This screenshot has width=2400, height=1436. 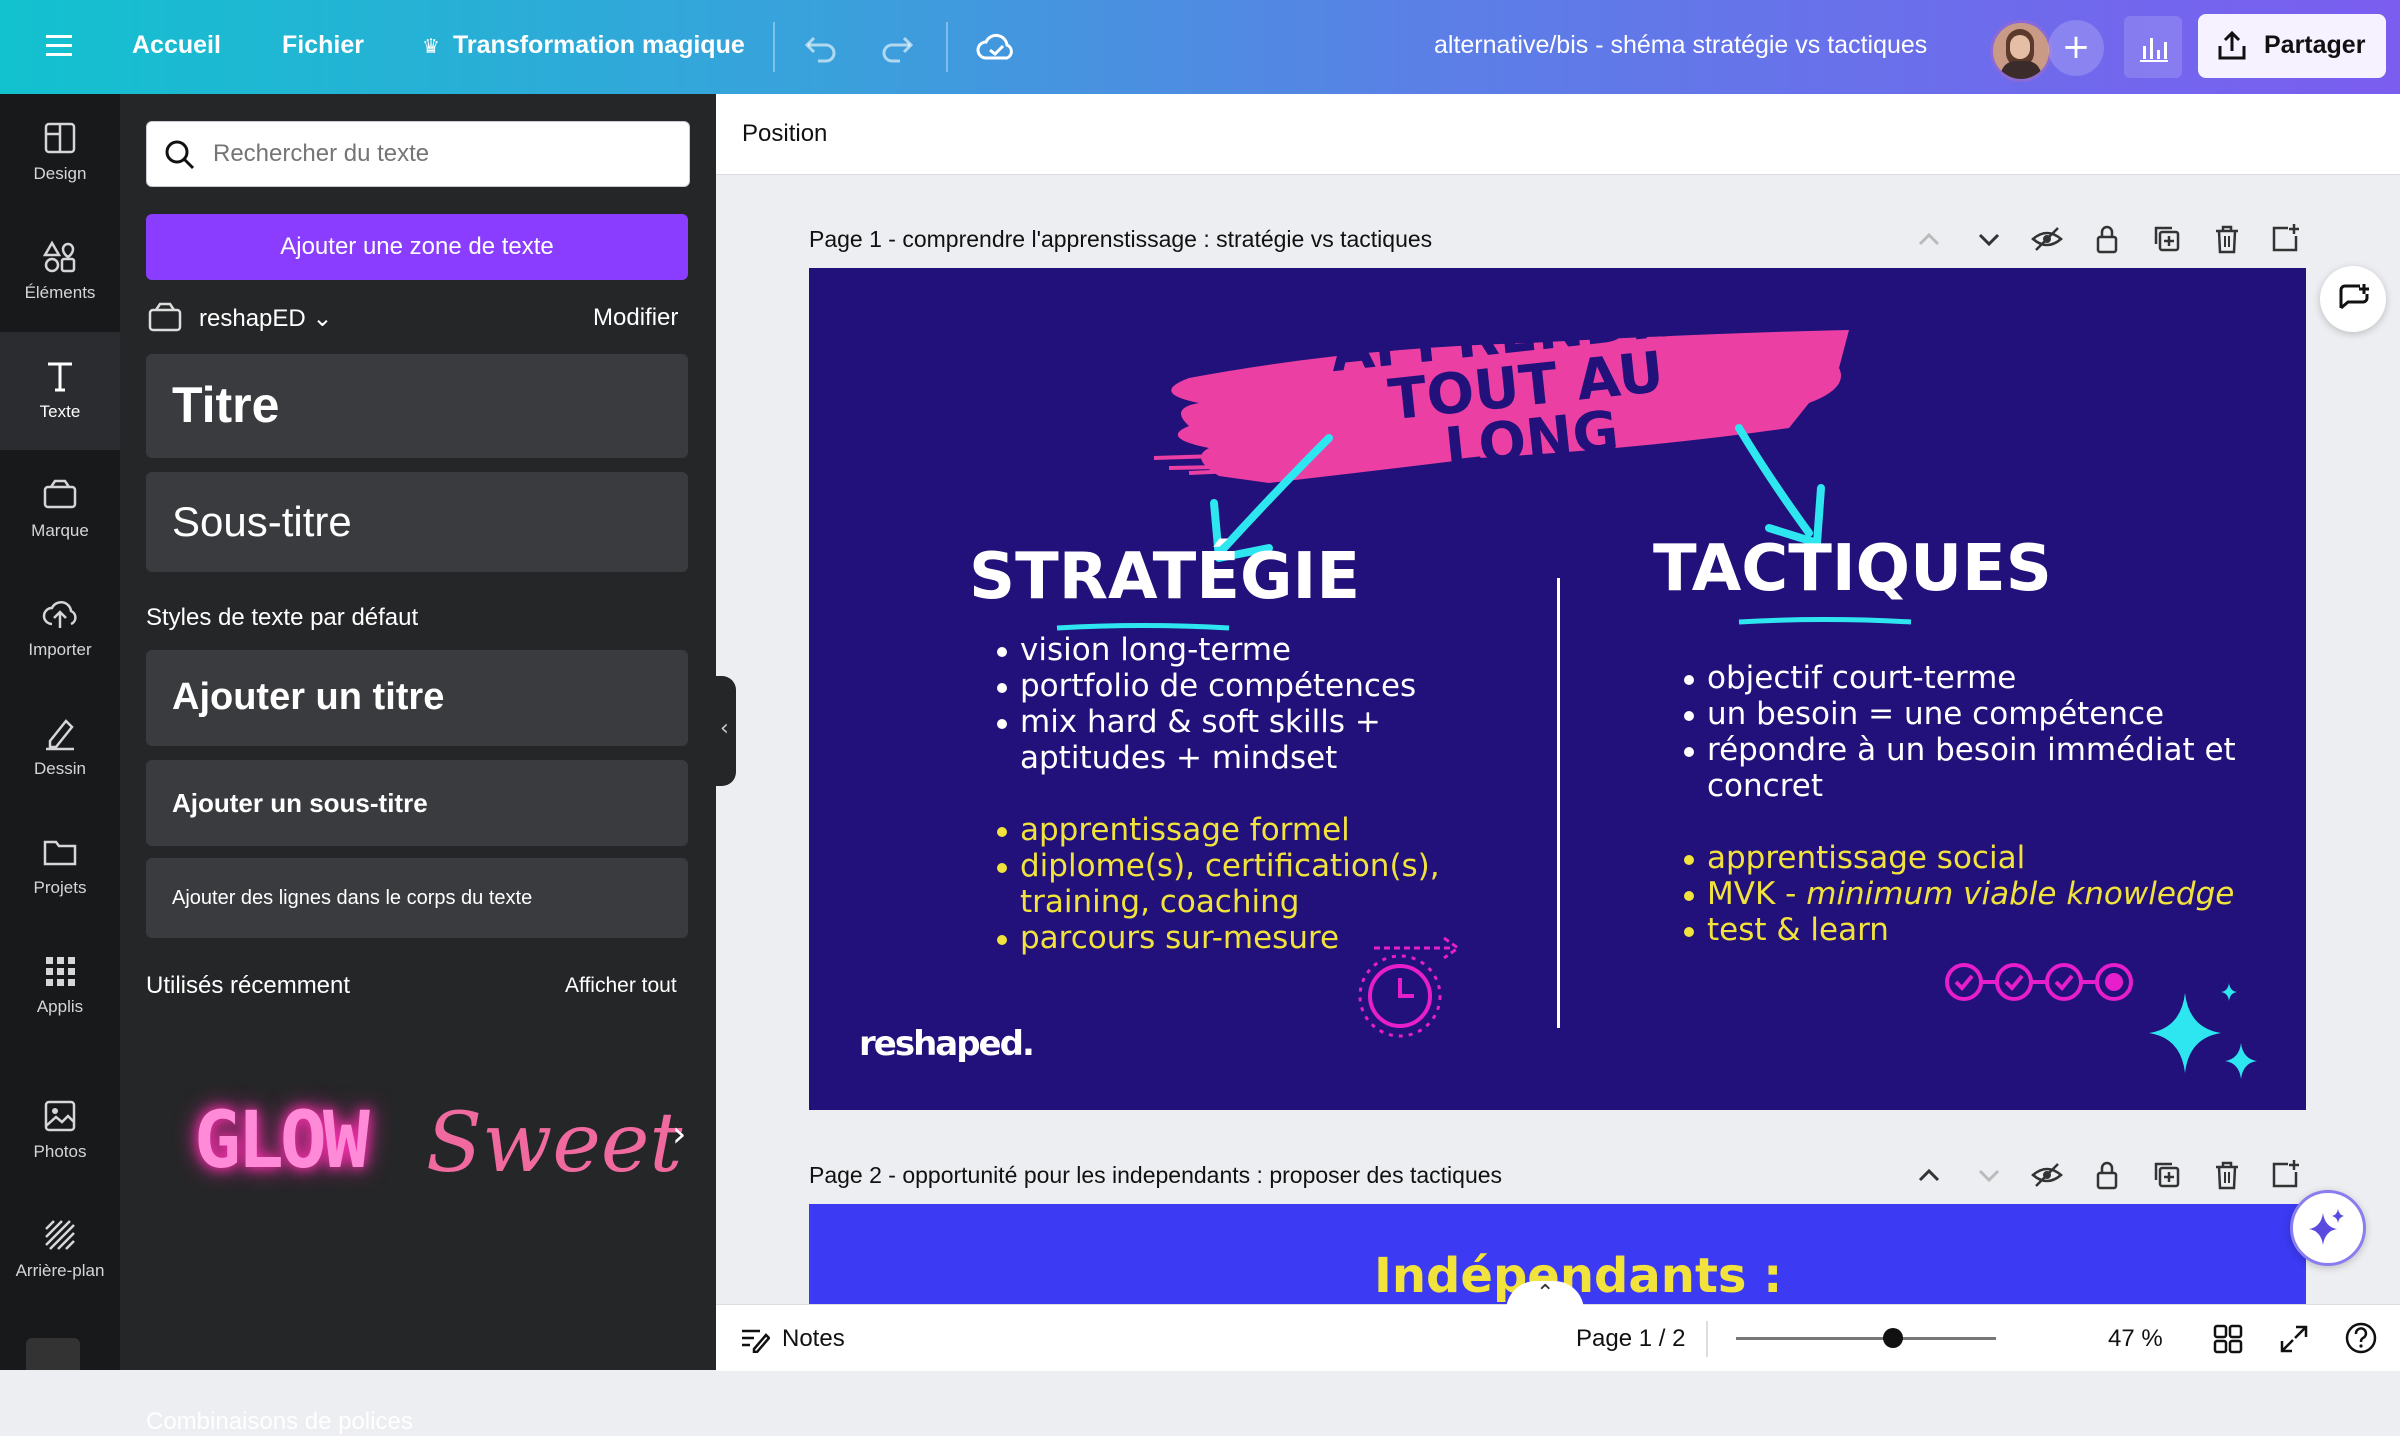 What do you see at coordinates (1962, 714) in the screenshot?
I see `list-item: un besoin = une compétence` at bounding box center [1962, 714].